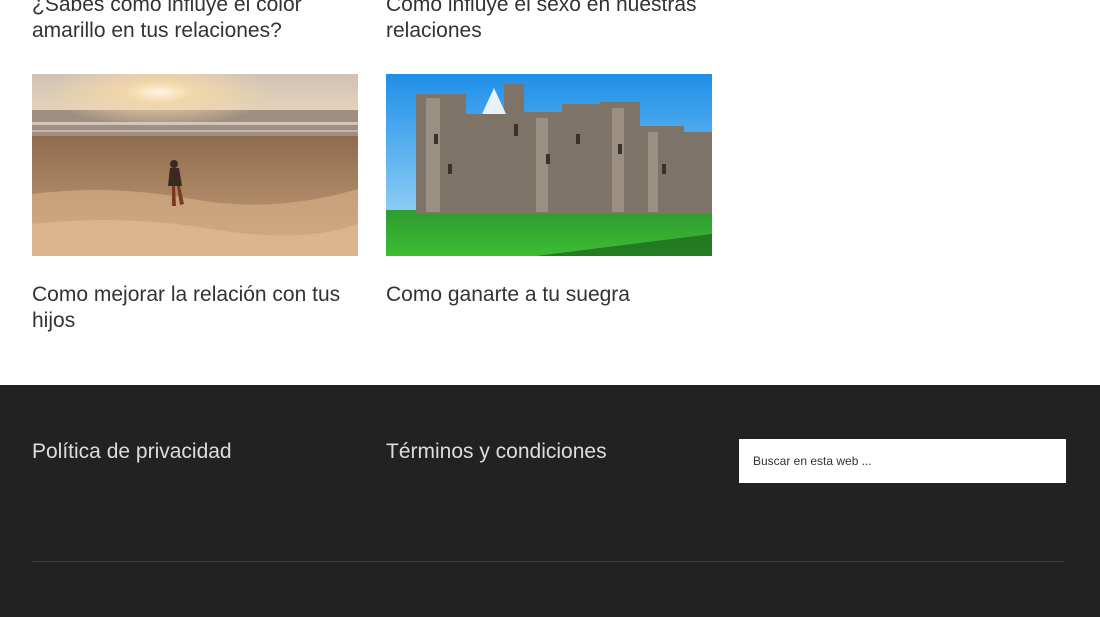  Describe the element at coordinates (496, 452) in the screenshot. I see `footer-link-terms: Términos y condiciones` at that location.